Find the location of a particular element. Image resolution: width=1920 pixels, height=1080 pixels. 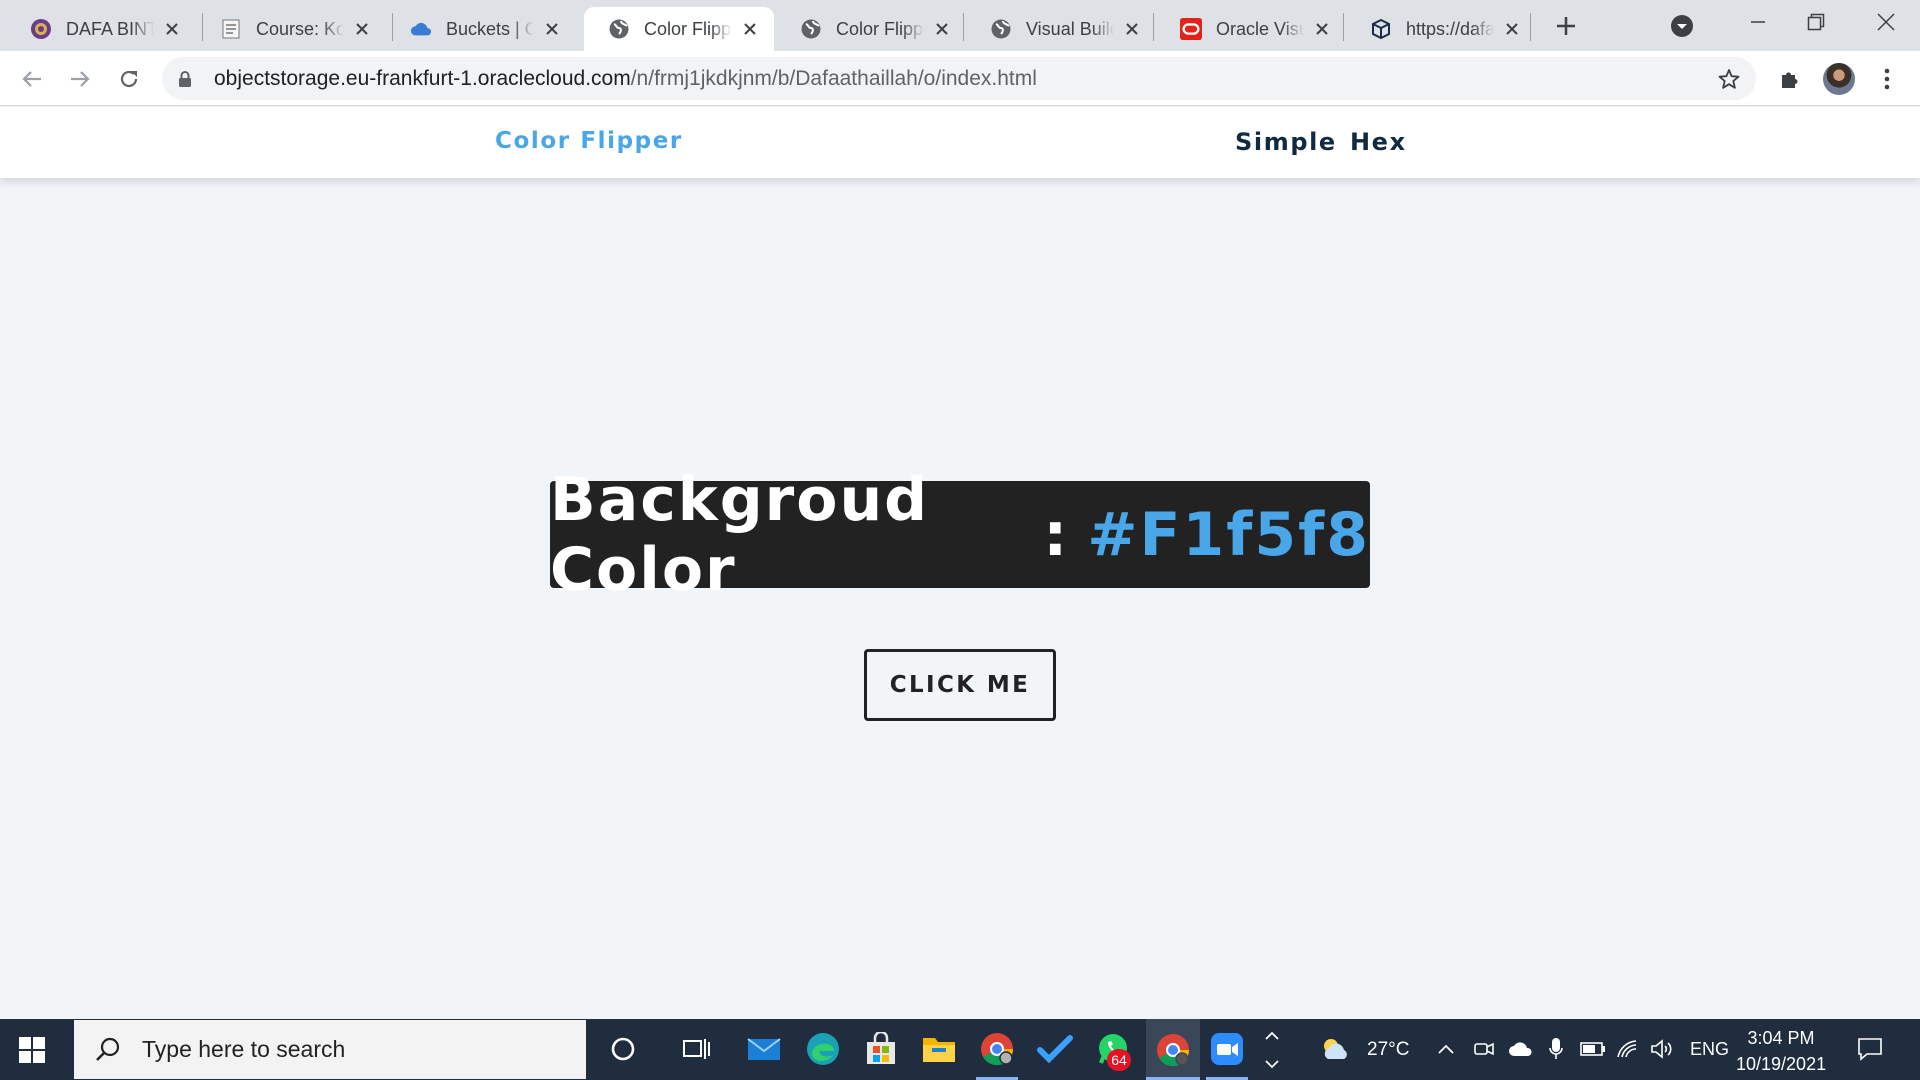

lock-icon is located at coordinates (188, 79).